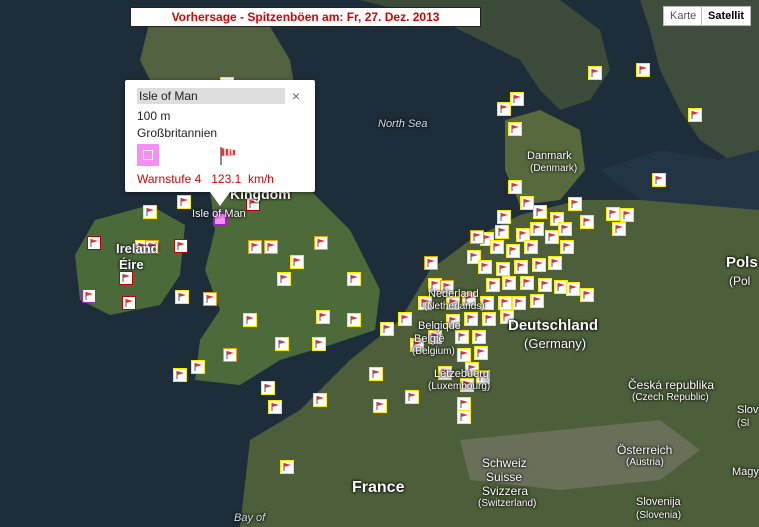  I want to click on map-label-osterreich: Österreich, so click(645, 450).